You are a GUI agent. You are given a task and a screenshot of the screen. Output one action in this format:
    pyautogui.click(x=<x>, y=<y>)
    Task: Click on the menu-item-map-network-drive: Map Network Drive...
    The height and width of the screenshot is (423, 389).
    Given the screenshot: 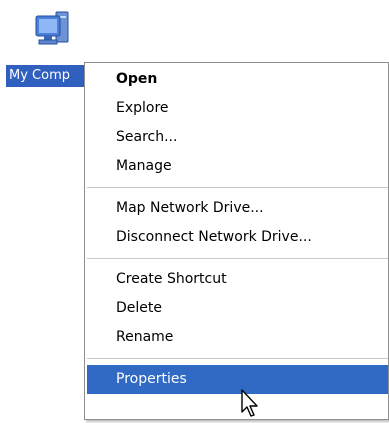 What is the action you would take?
    pyautogui.click(x=236, y=208)
    